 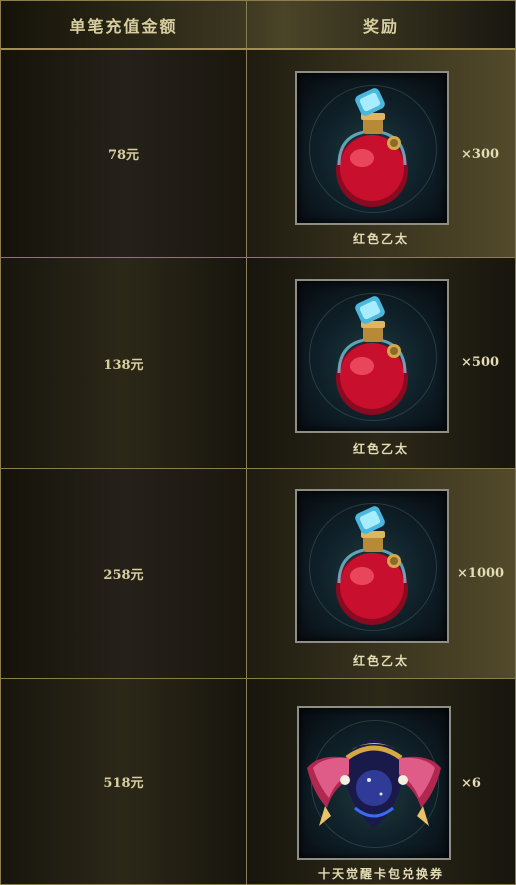 What do you see at coordinates (124, 153) in the screenshot?
I see `recharge-amount: 78元` at bounding box center [124, 153].